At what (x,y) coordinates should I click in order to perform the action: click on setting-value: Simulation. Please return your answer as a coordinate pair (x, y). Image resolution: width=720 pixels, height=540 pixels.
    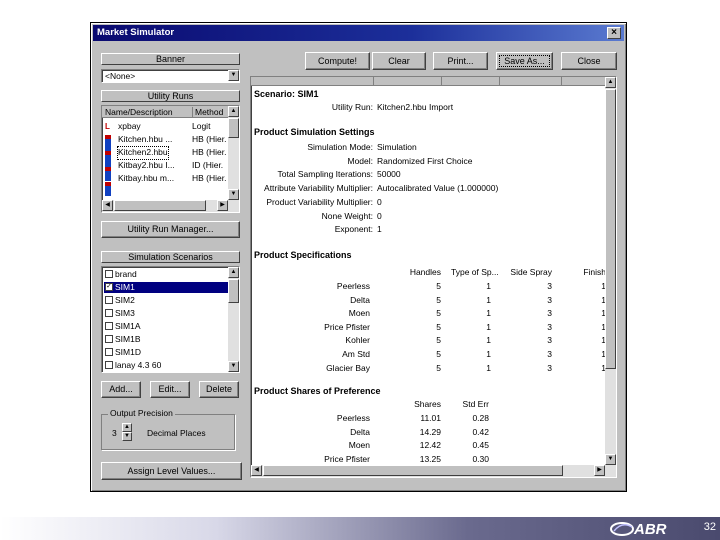
    Looking at the image, I should click on (397, 147).